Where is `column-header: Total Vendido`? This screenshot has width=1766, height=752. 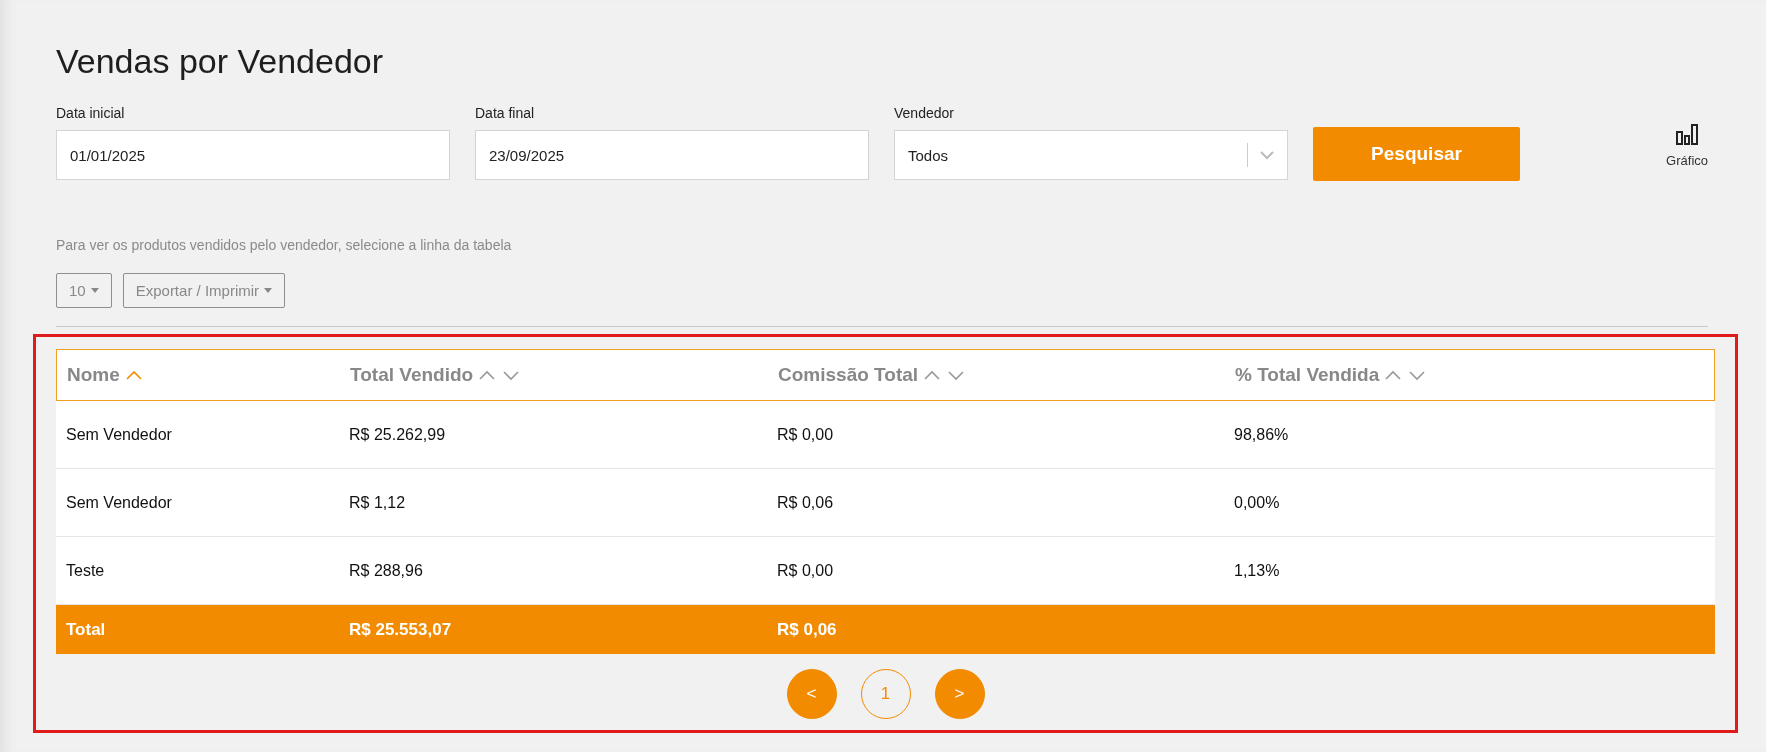 column-header: Total Vendido is located at coordinates (554, 375).